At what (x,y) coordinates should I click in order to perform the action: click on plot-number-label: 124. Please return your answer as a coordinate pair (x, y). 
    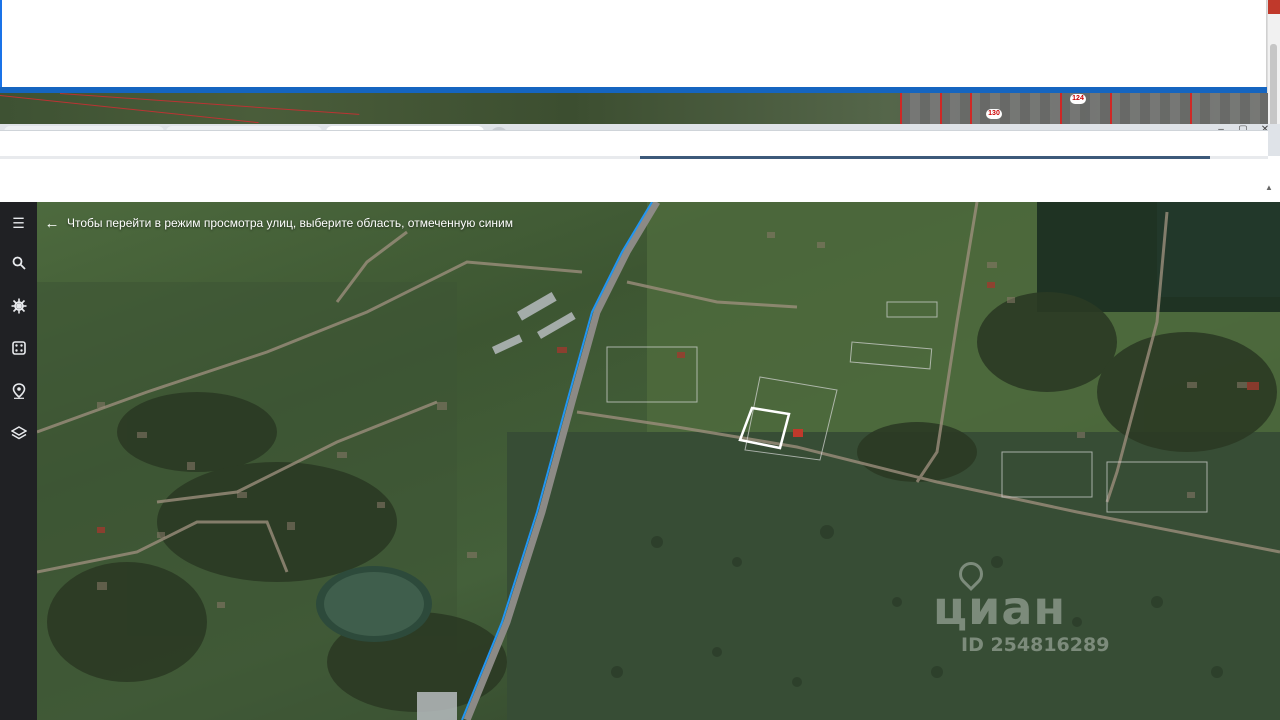
    Looking at the image, I should click on (1078, 99).